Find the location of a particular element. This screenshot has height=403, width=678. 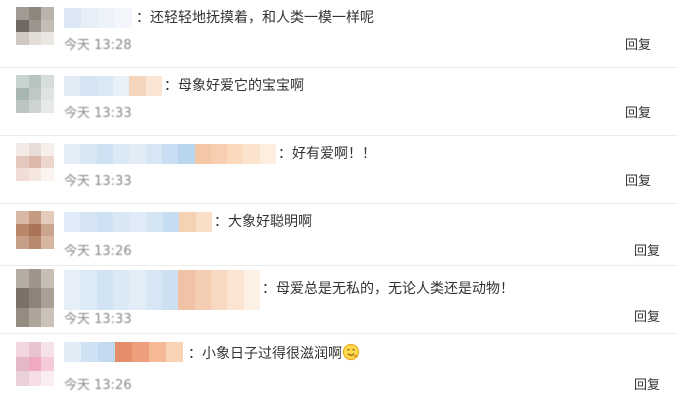

comment-text-content: ：小象日子过得很滋润啊 is located at coordinates (265, 354).